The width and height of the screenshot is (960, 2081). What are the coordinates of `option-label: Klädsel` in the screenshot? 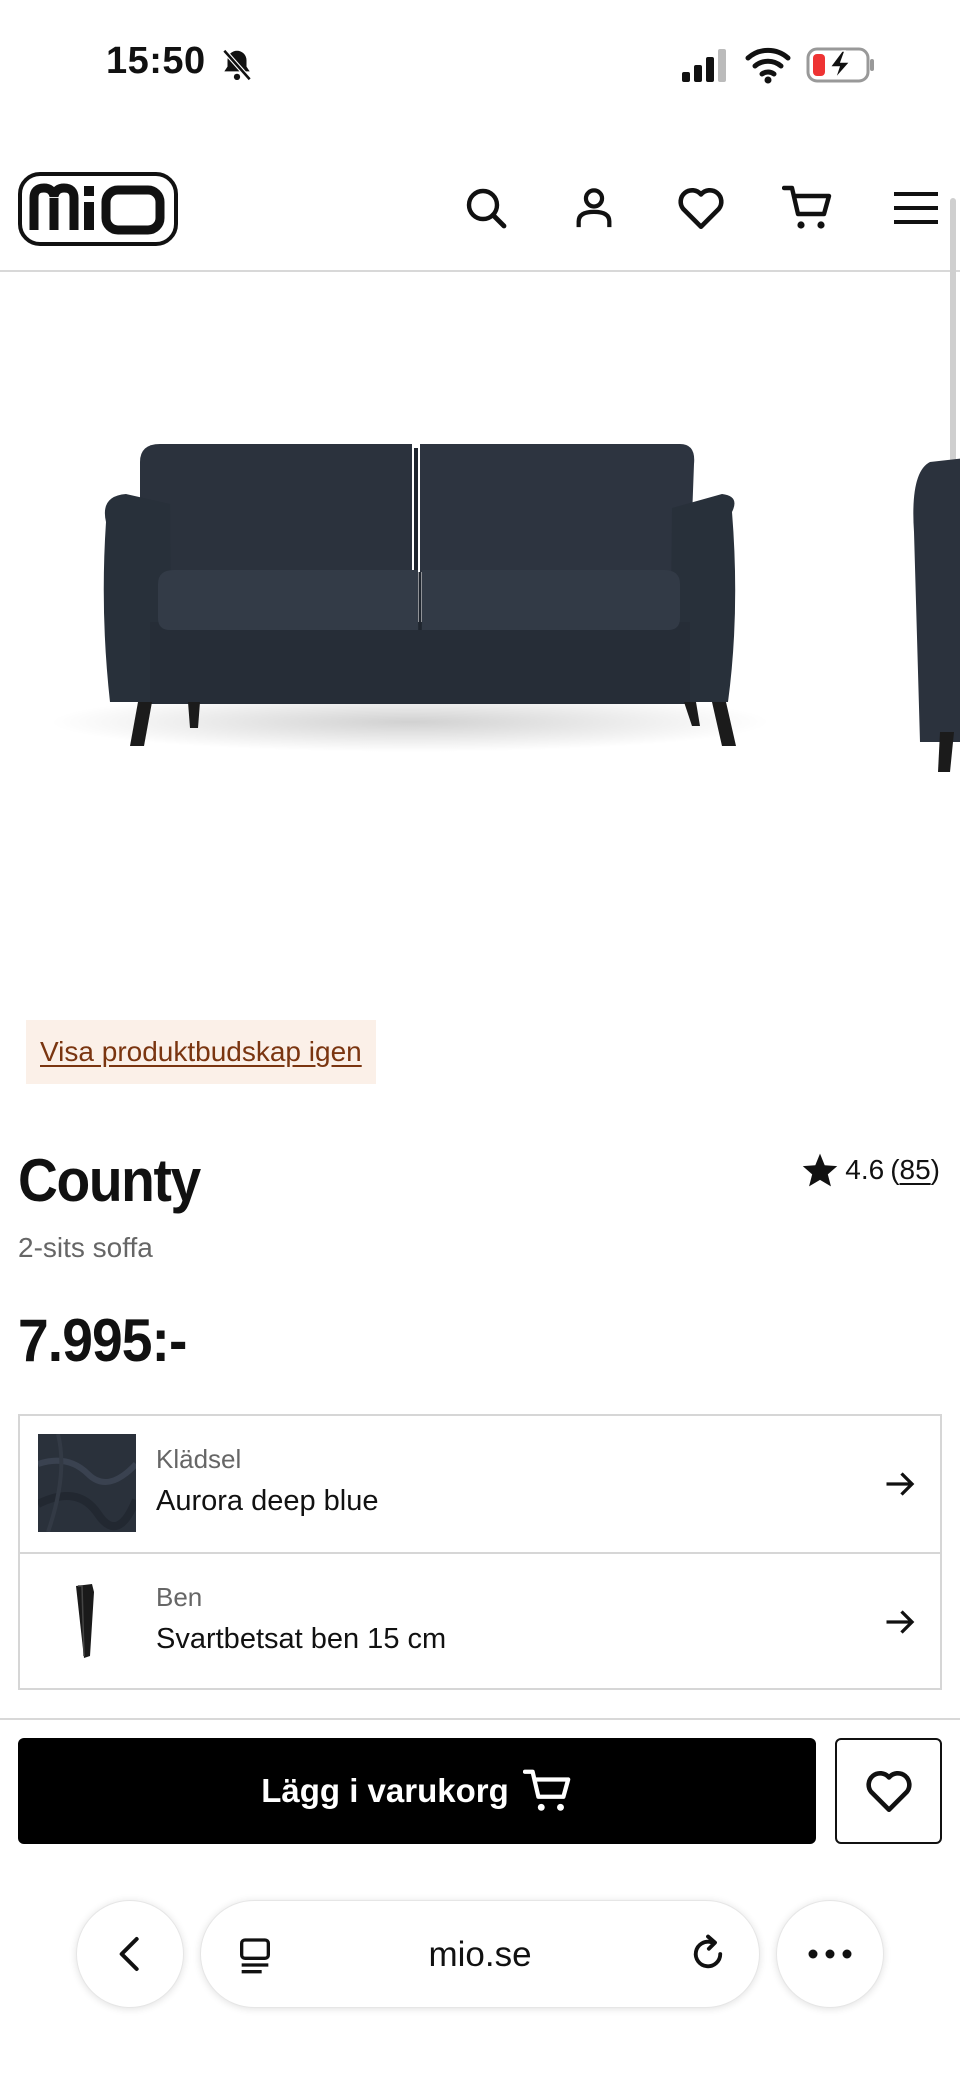 It's located at (199, 1459).